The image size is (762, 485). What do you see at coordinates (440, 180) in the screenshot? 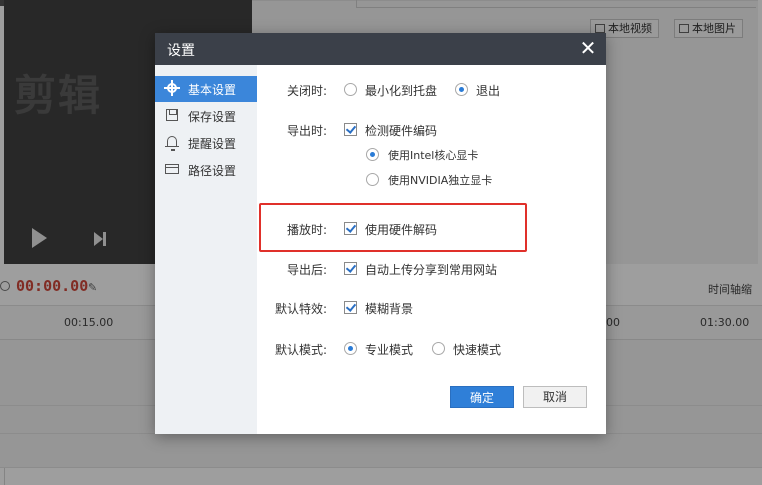
I see `nvidia-gpu-label: 使用NVIDIA独立显卡` at bounding box center [440, 180].